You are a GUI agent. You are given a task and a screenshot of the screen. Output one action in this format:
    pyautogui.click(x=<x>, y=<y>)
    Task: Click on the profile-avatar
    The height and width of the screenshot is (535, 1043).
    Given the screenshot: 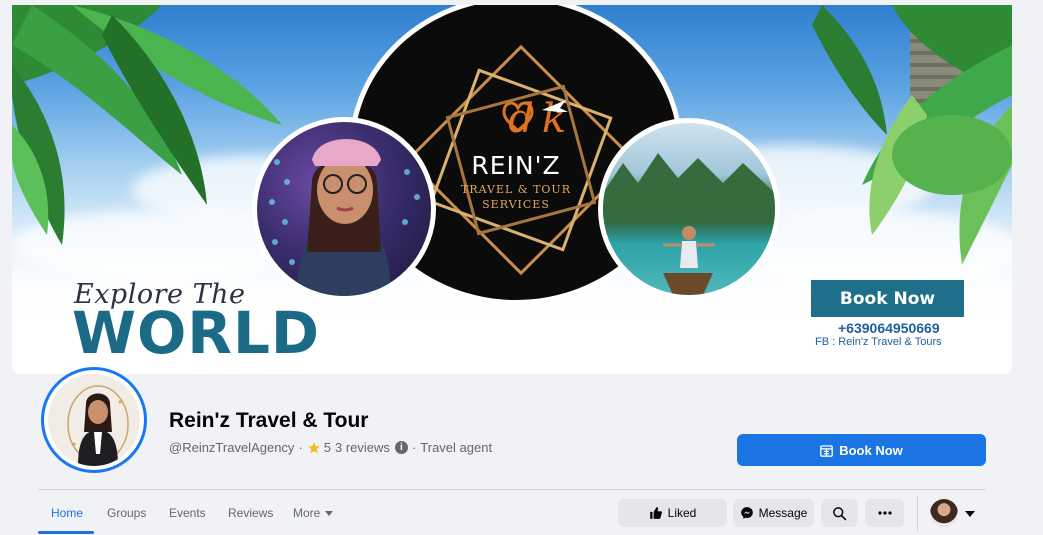 What is the action you would take?
    pyautogui.click(x=94, y=420)
    